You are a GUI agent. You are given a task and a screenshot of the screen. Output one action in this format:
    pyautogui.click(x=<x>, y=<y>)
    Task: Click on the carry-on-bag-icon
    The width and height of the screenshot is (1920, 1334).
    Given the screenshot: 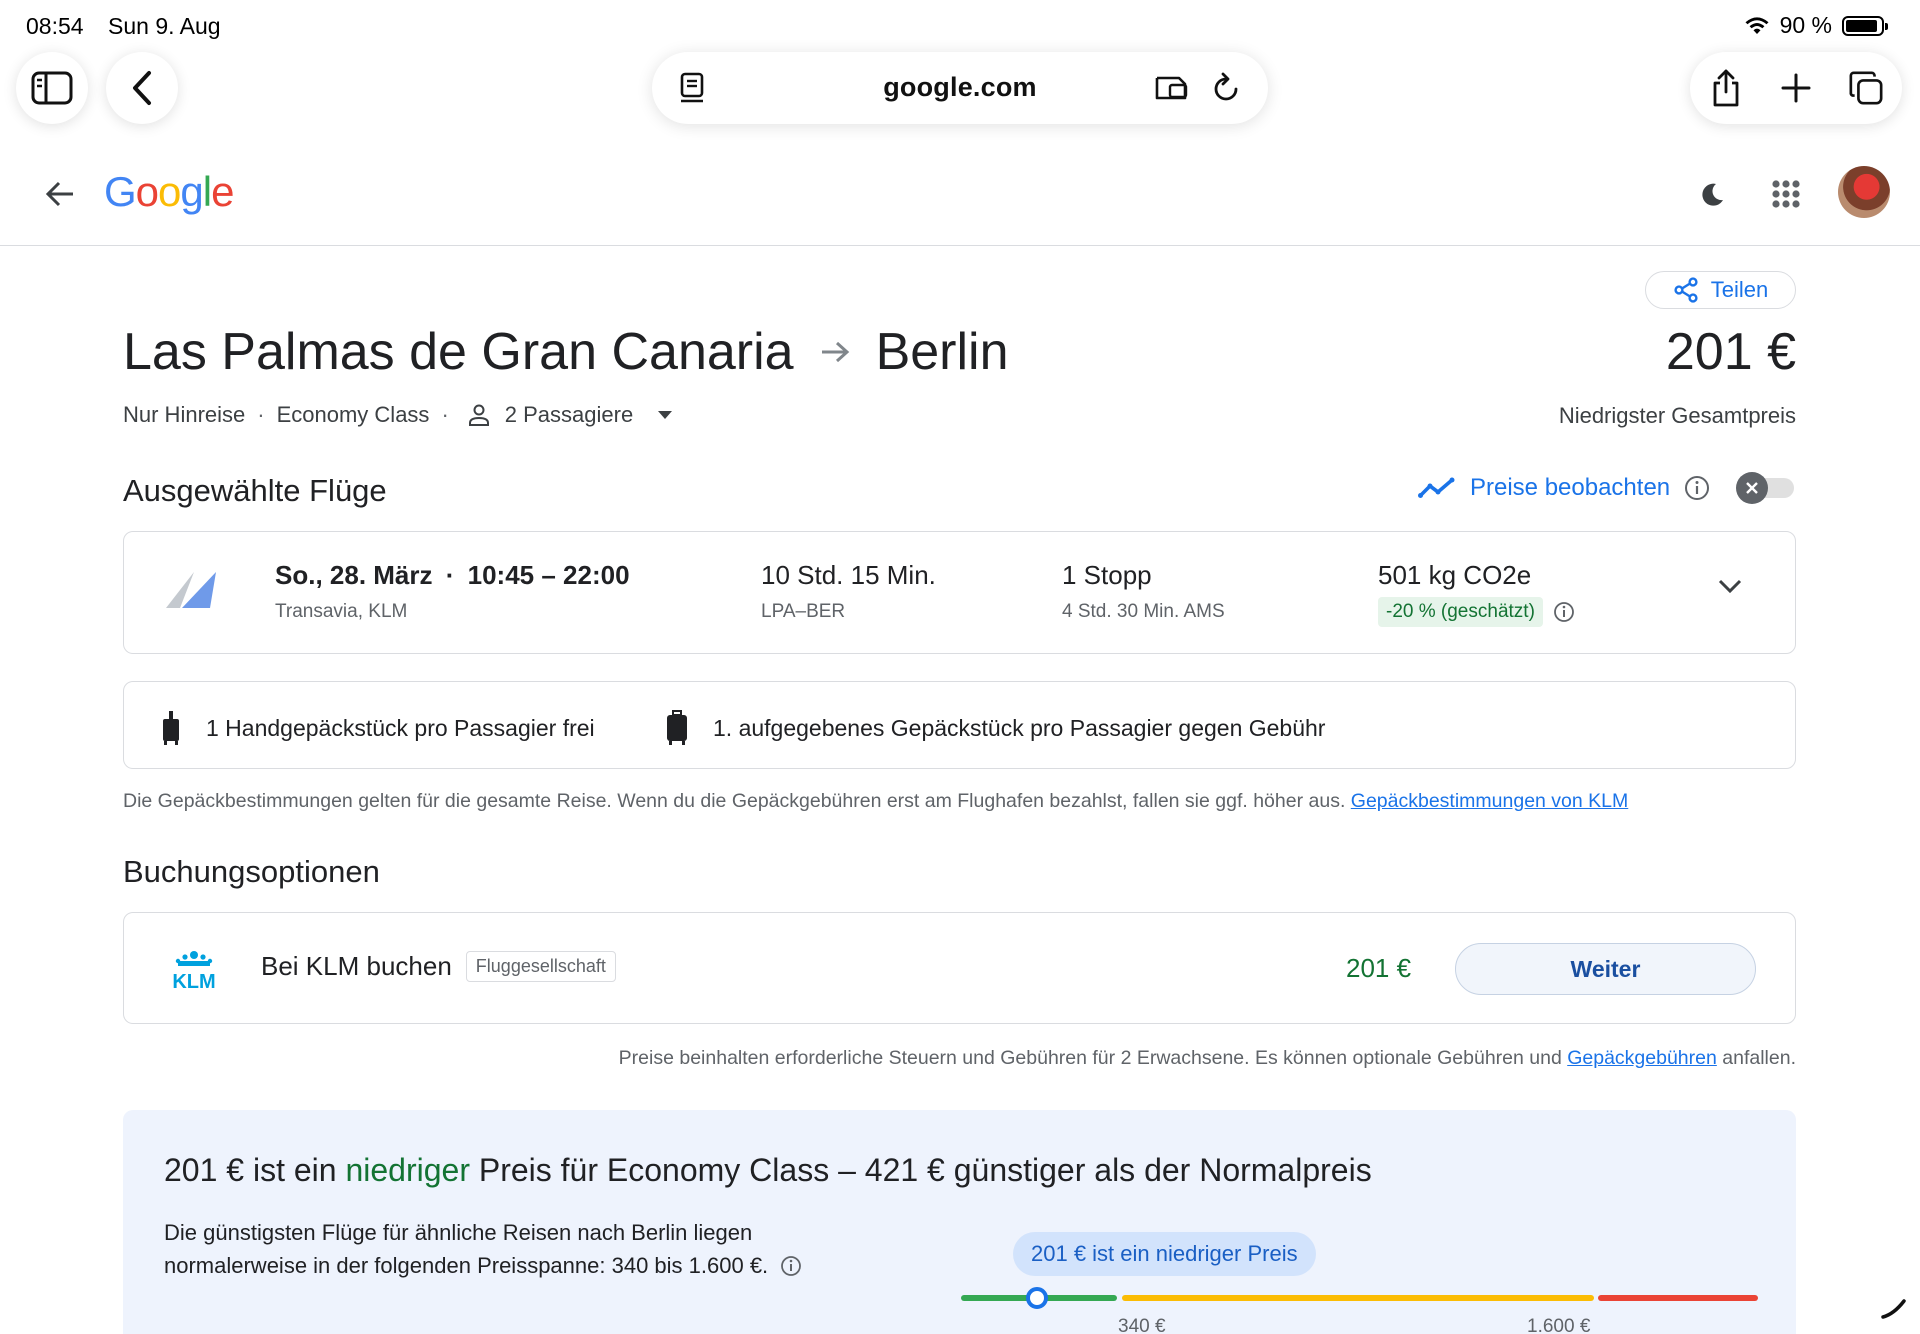 What is the action you would take?
    pyautogui.click(x=171, y=728)
    